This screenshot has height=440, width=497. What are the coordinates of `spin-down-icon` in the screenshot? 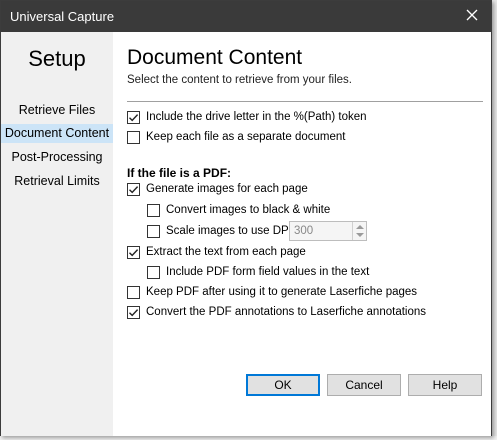 It's located at (360, 235).